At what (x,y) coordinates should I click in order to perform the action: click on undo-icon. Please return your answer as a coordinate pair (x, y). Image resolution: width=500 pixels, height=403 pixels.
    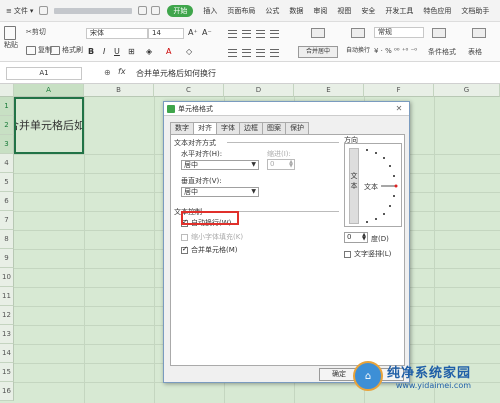
    Looking at the image, I should click on (143, 10).